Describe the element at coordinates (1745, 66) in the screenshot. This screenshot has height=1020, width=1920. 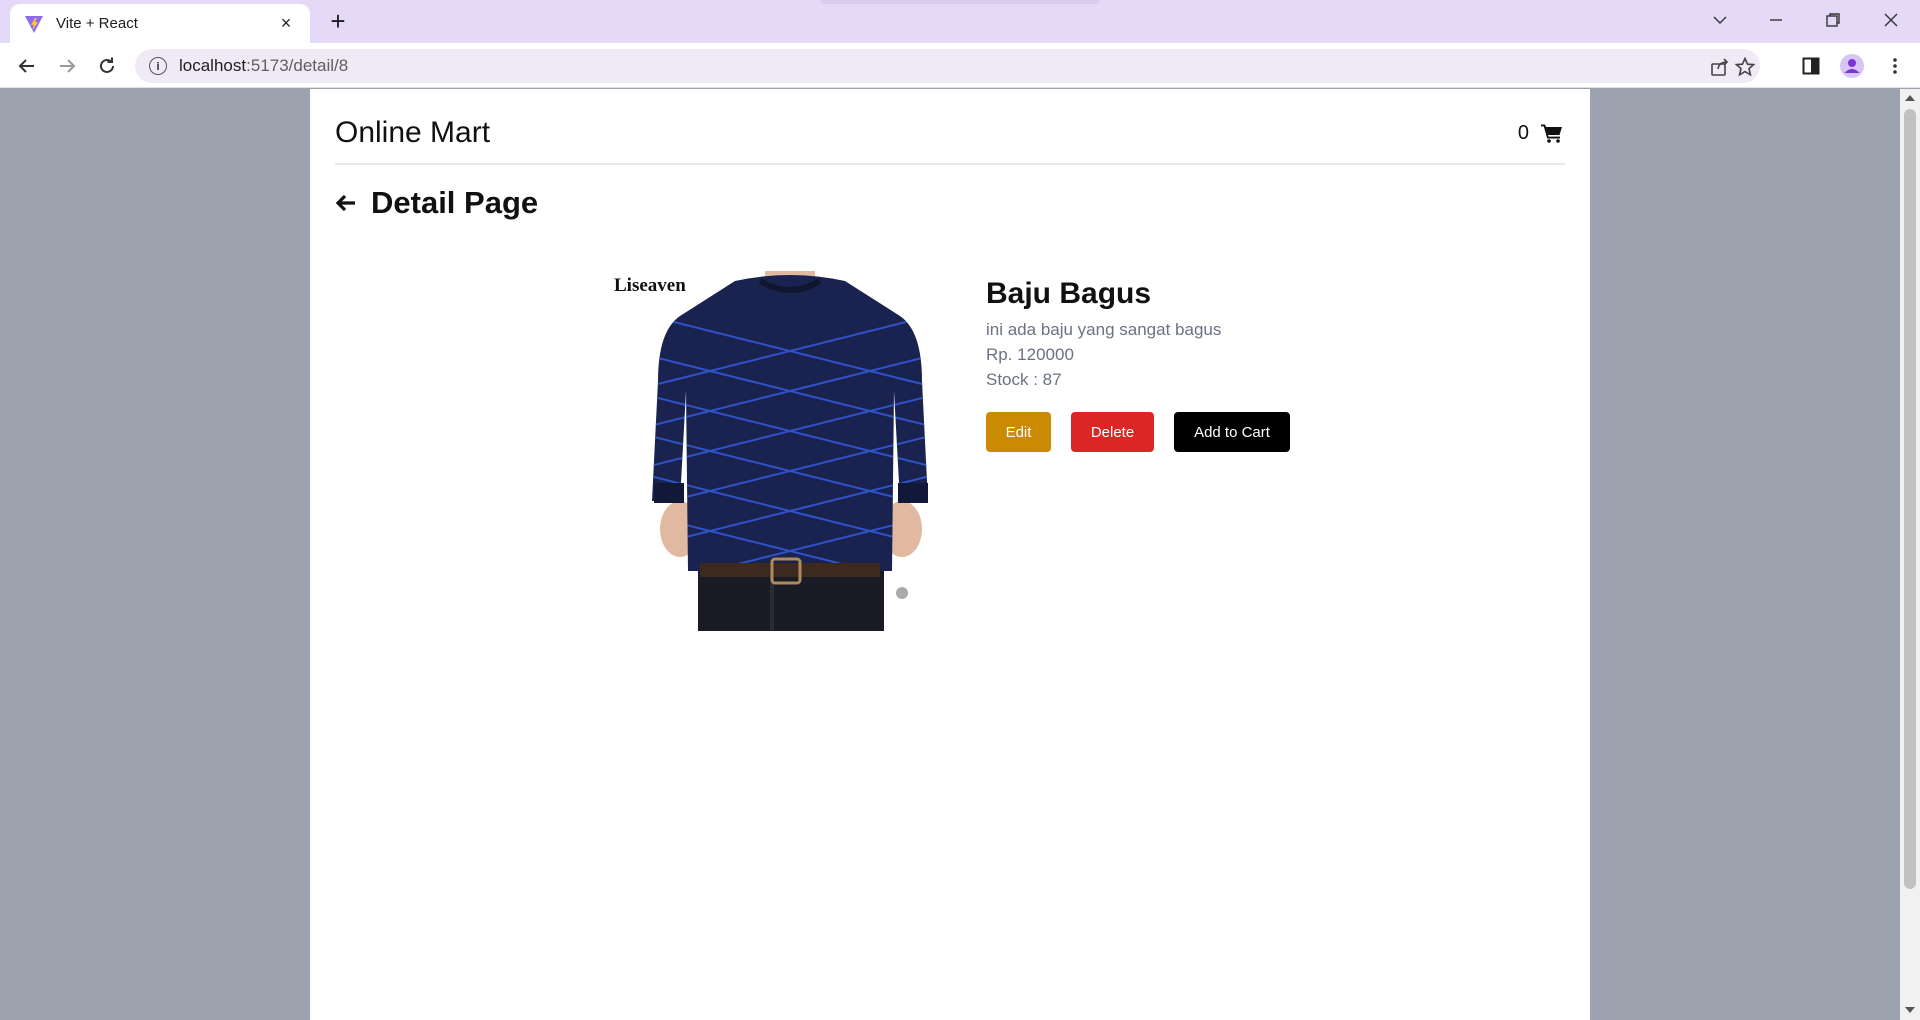
I see `bookmark-star-icon` at that location.